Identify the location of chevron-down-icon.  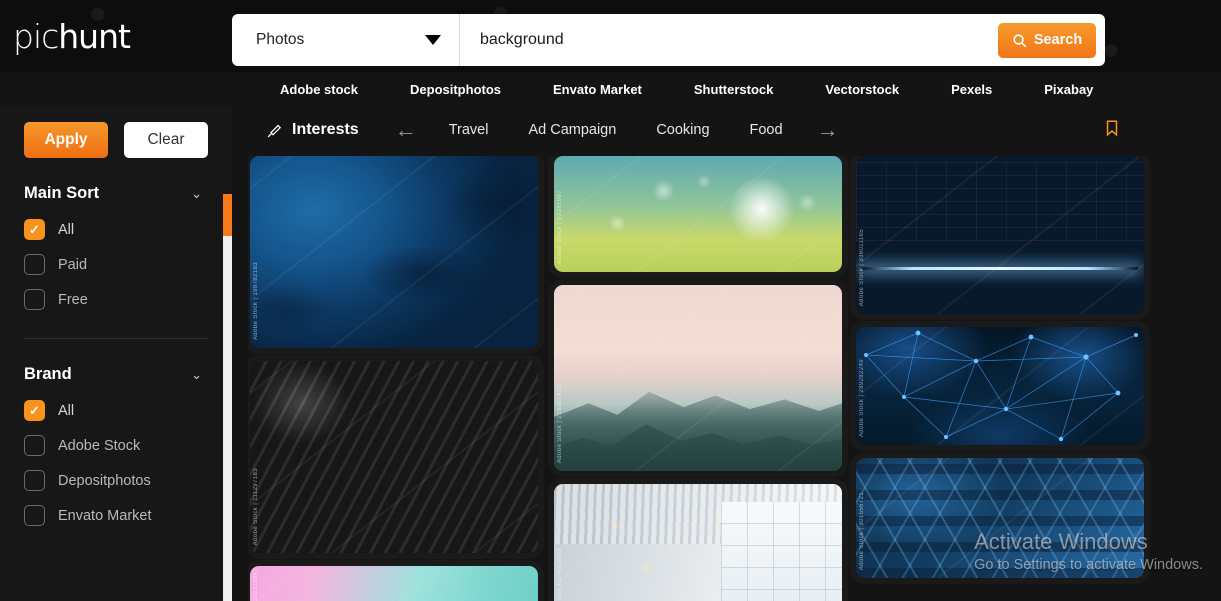
(433, 40).